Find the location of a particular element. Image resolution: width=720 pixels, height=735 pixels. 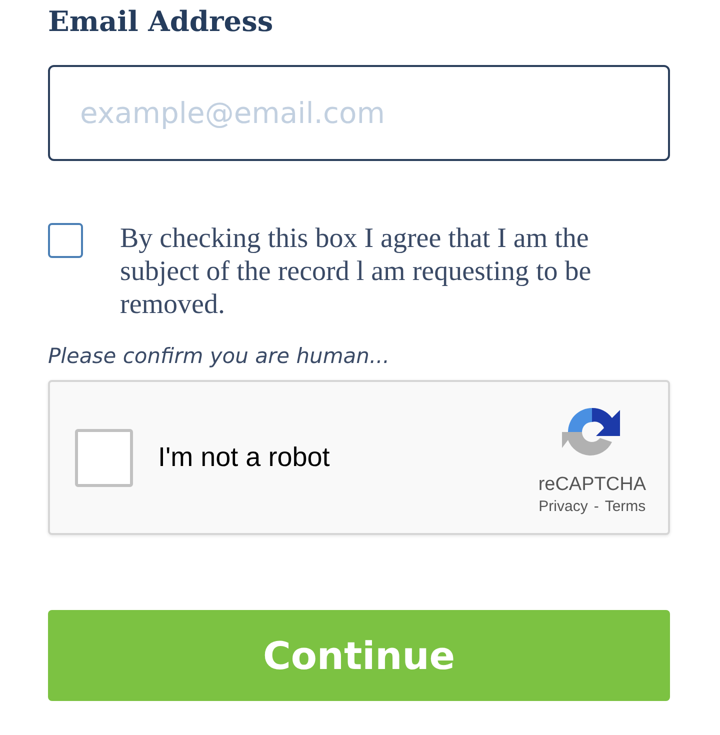

footer-link: Privacy is located at coordinates (563, 506).